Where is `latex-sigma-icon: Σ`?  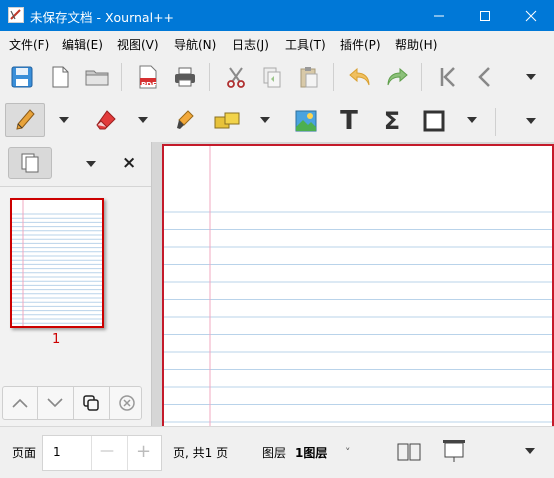
latex-sigma-icon: Σ is located at coordinates (392, 121).